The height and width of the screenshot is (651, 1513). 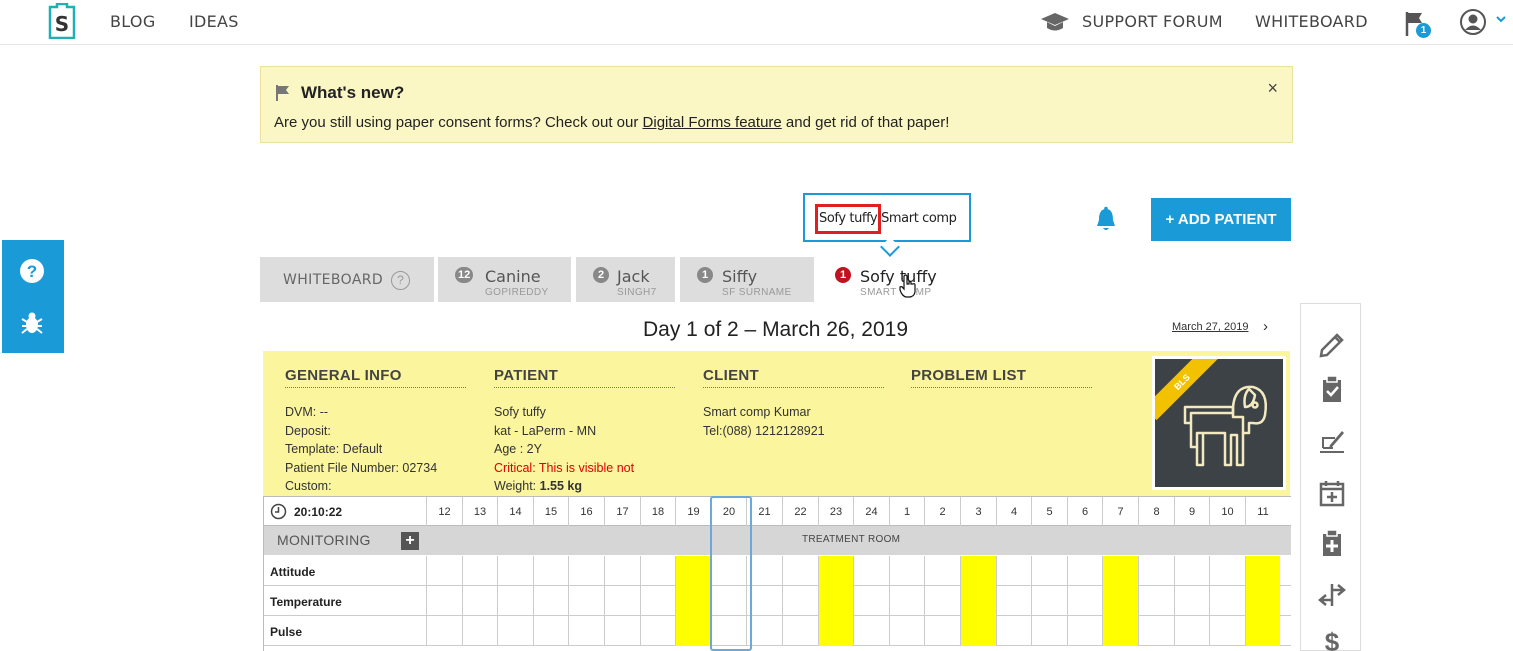 I want to click on clipboard-check-icon, so click(x=1332, y=389).